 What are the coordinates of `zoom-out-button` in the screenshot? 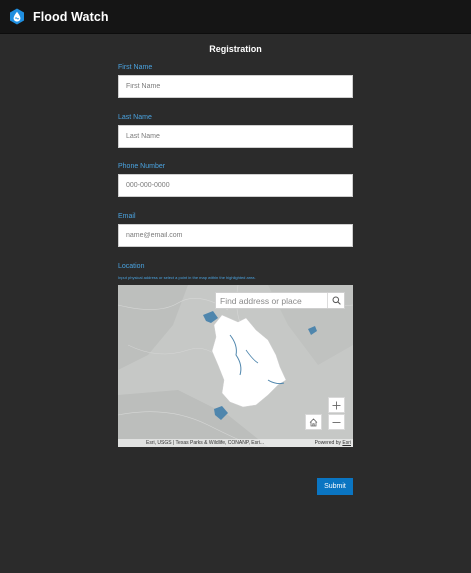 It's located at (336, 422).